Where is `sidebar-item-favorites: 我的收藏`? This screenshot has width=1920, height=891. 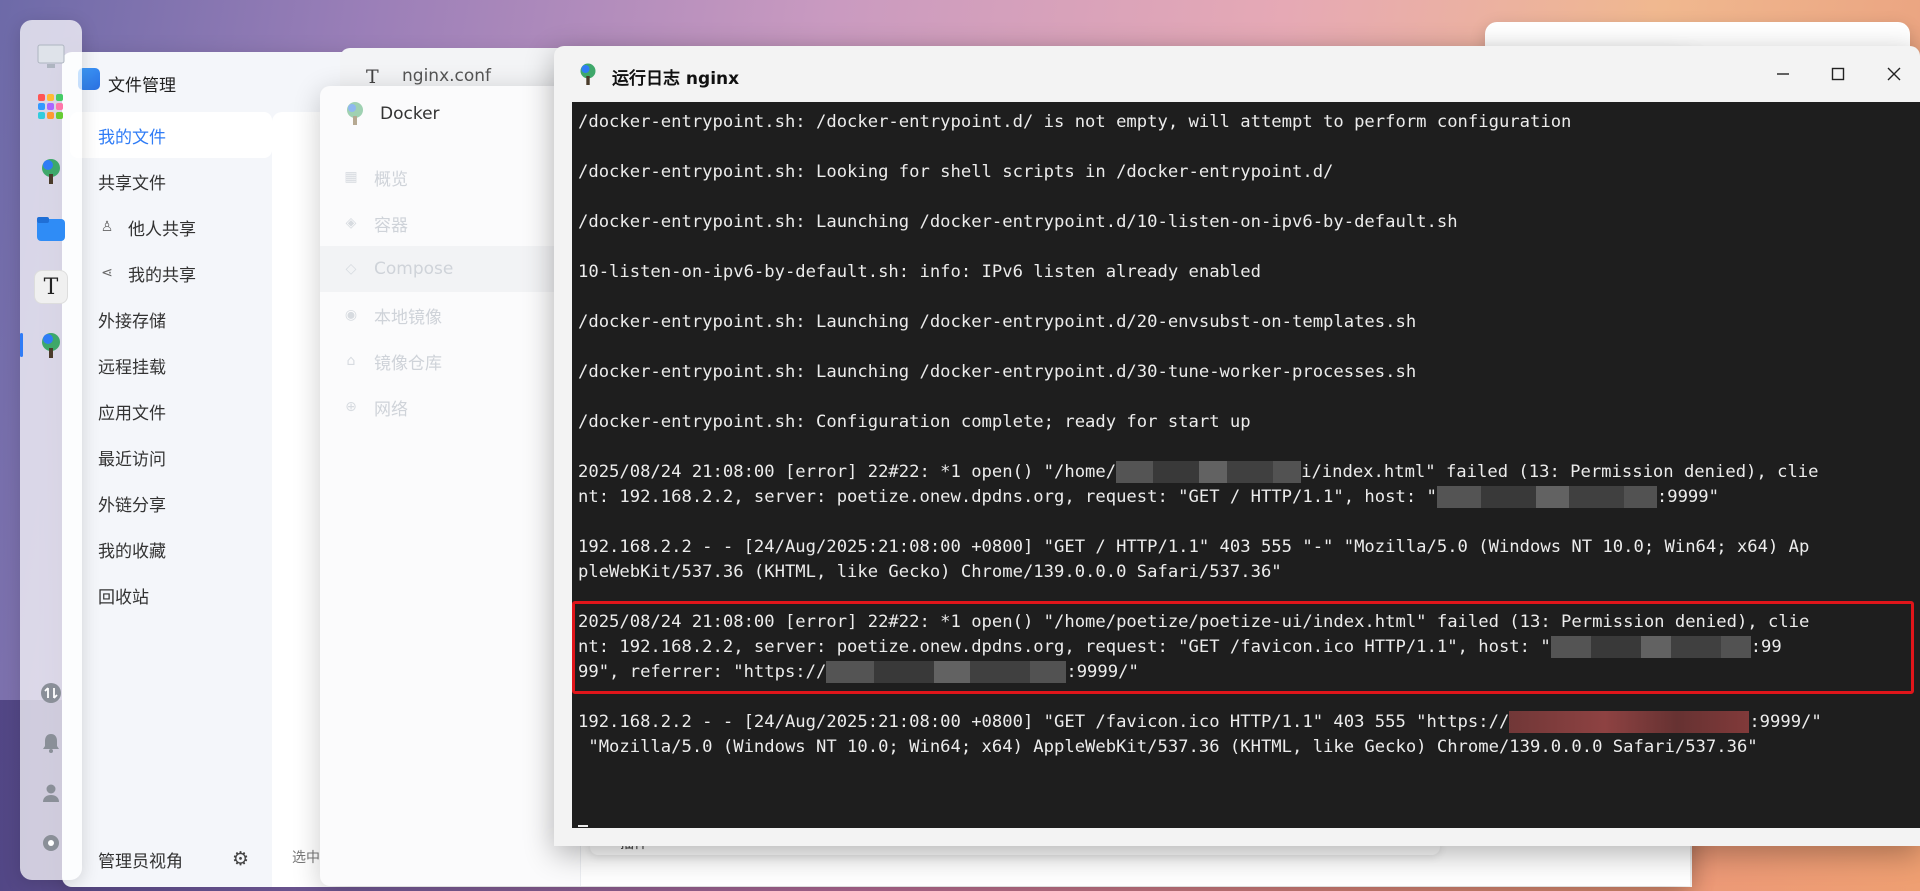 sidebar-item-favorites: 我的收藏 is located at coordinates (167, 549).